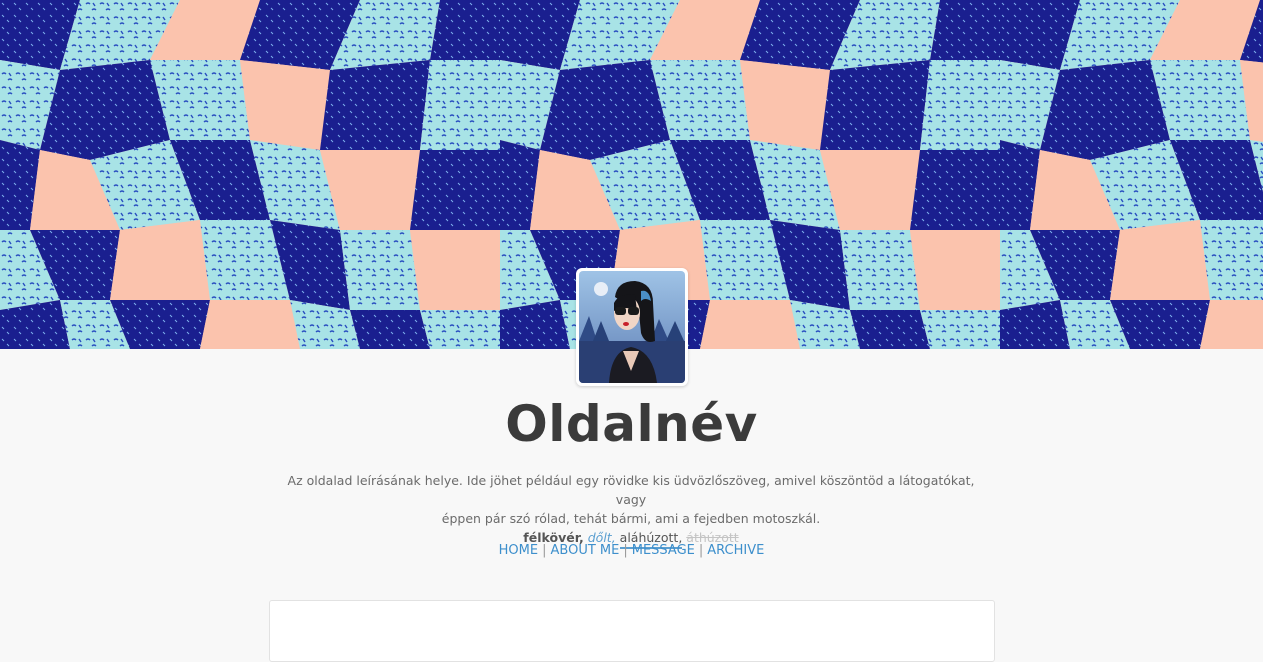 The height and width of the screenshot is (662, 1263). Describe the element at coordinates (735, 550) in the screenshot. I see `nav-archive-link: ARCHIVE` at that location.